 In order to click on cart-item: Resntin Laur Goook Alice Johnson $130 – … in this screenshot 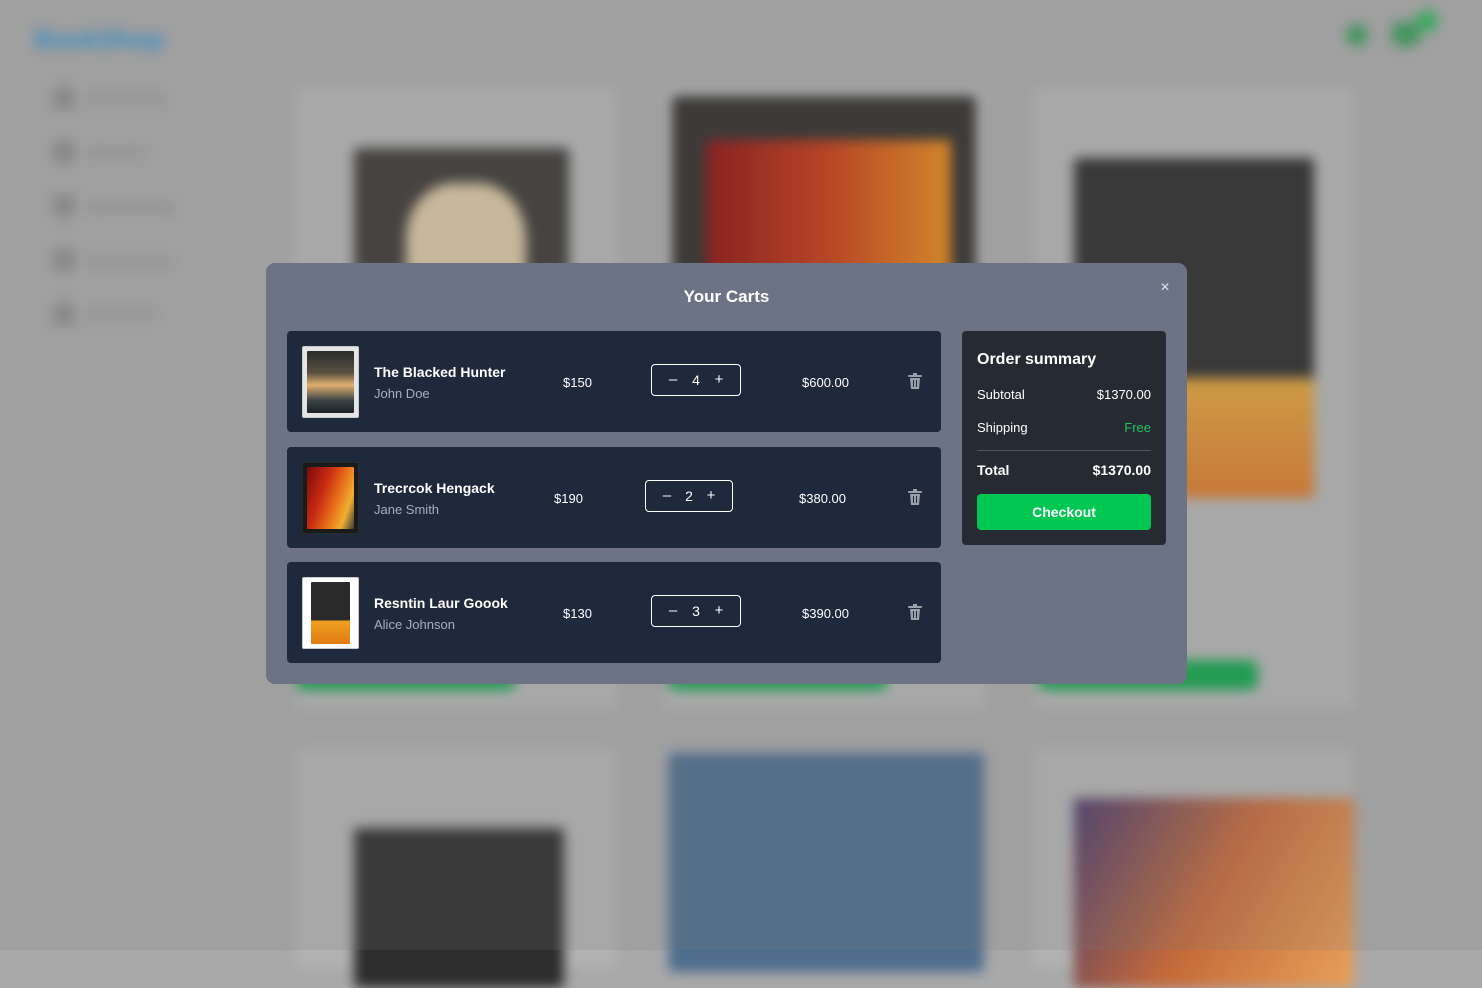, I will do `click(614, 612)`.